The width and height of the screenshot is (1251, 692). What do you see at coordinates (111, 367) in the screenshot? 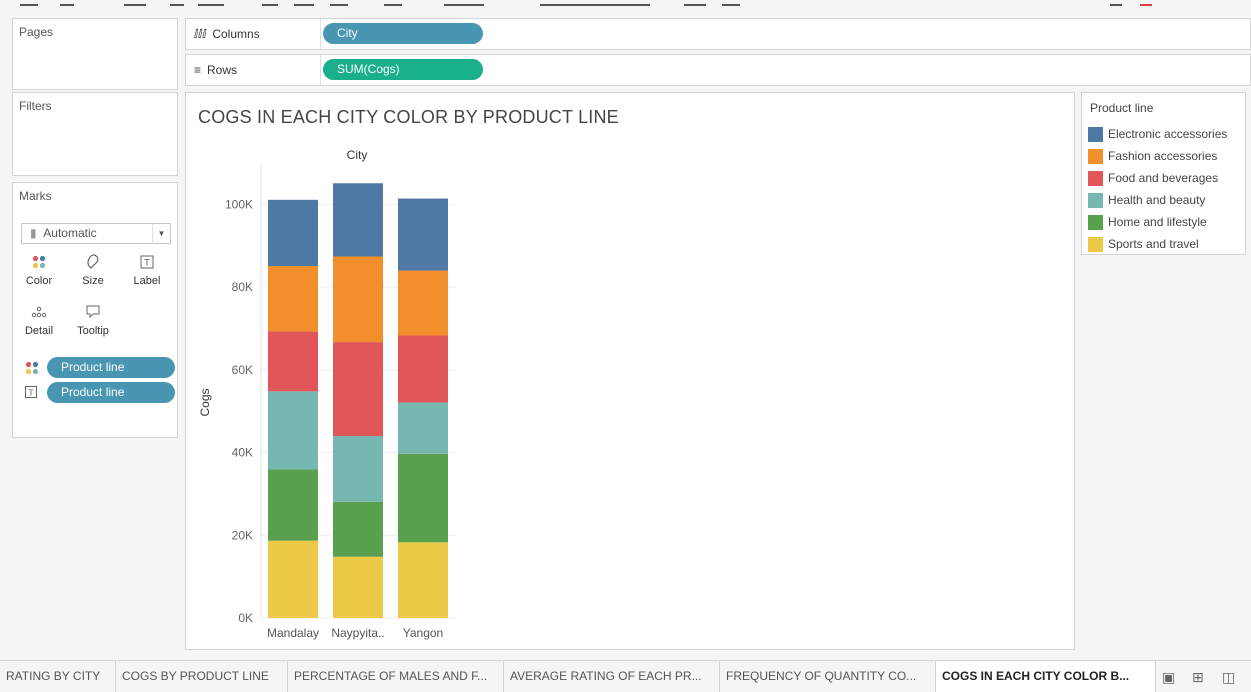
I see `marks-color-pill: Product line` at bounding box center [111, 367].